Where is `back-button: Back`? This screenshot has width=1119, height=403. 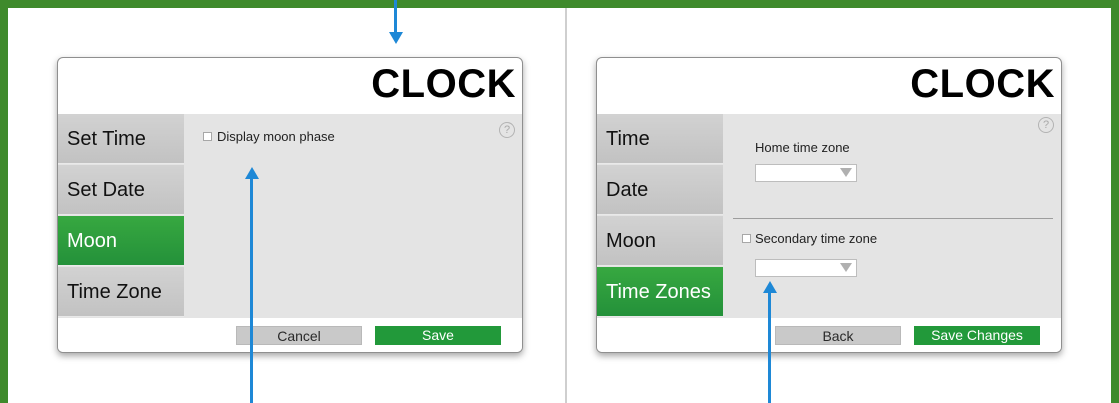
back-button: Back is located at coordinates (838, 335).